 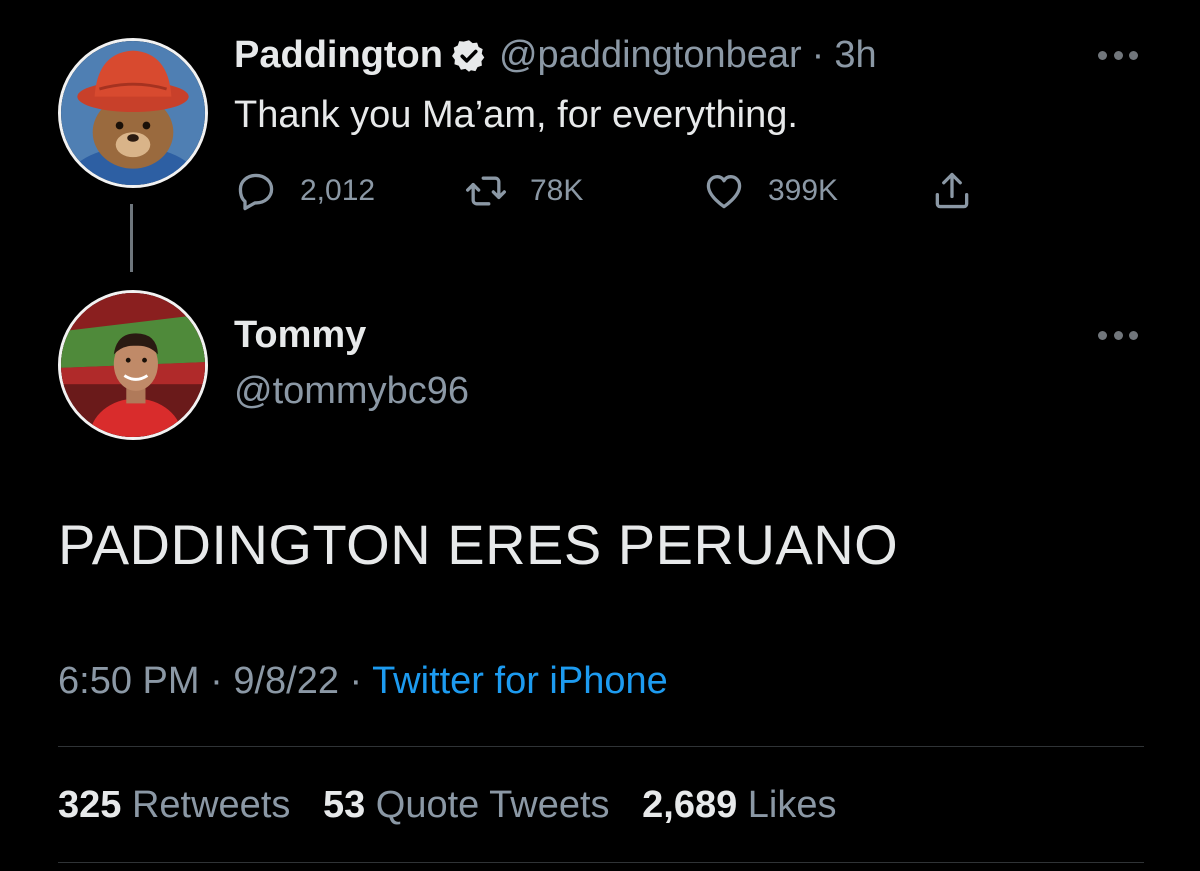 I want to click on retweet-count: 78K, so click(x=557, y=190).